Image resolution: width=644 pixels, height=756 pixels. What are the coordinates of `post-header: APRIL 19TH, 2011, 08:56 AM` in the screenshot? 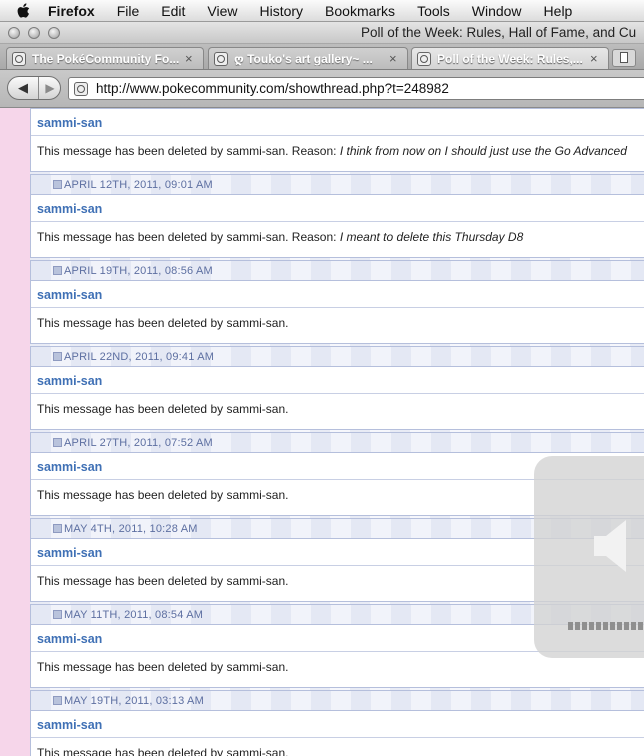 It's located at (337, 270).